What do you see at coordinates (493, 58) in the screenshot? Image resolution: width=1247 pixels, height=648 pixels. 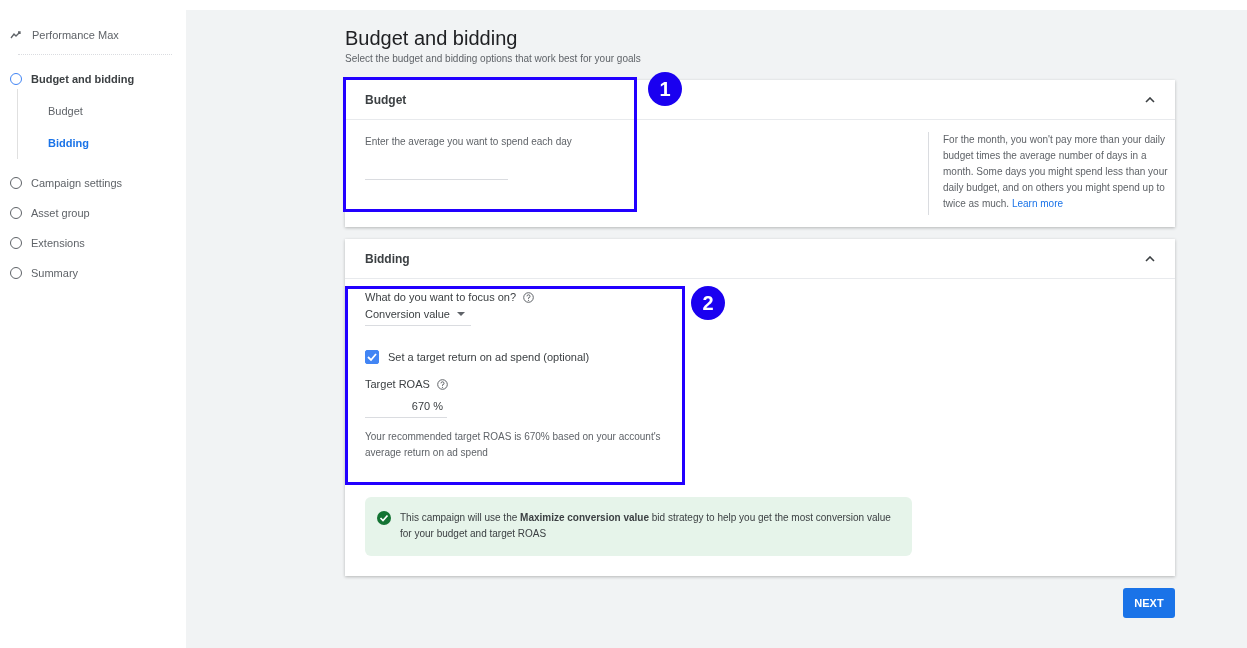 I see `page-subtitle: Select the budget and bidding options that work best for your goals` at bounding box center [493, 58].